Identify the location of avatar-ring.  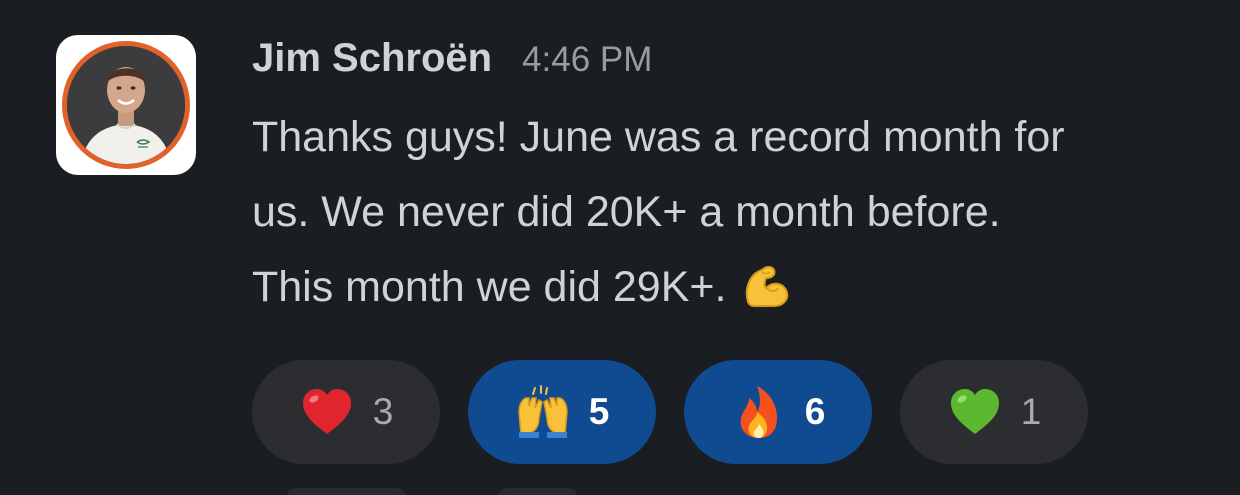
(126, 105).